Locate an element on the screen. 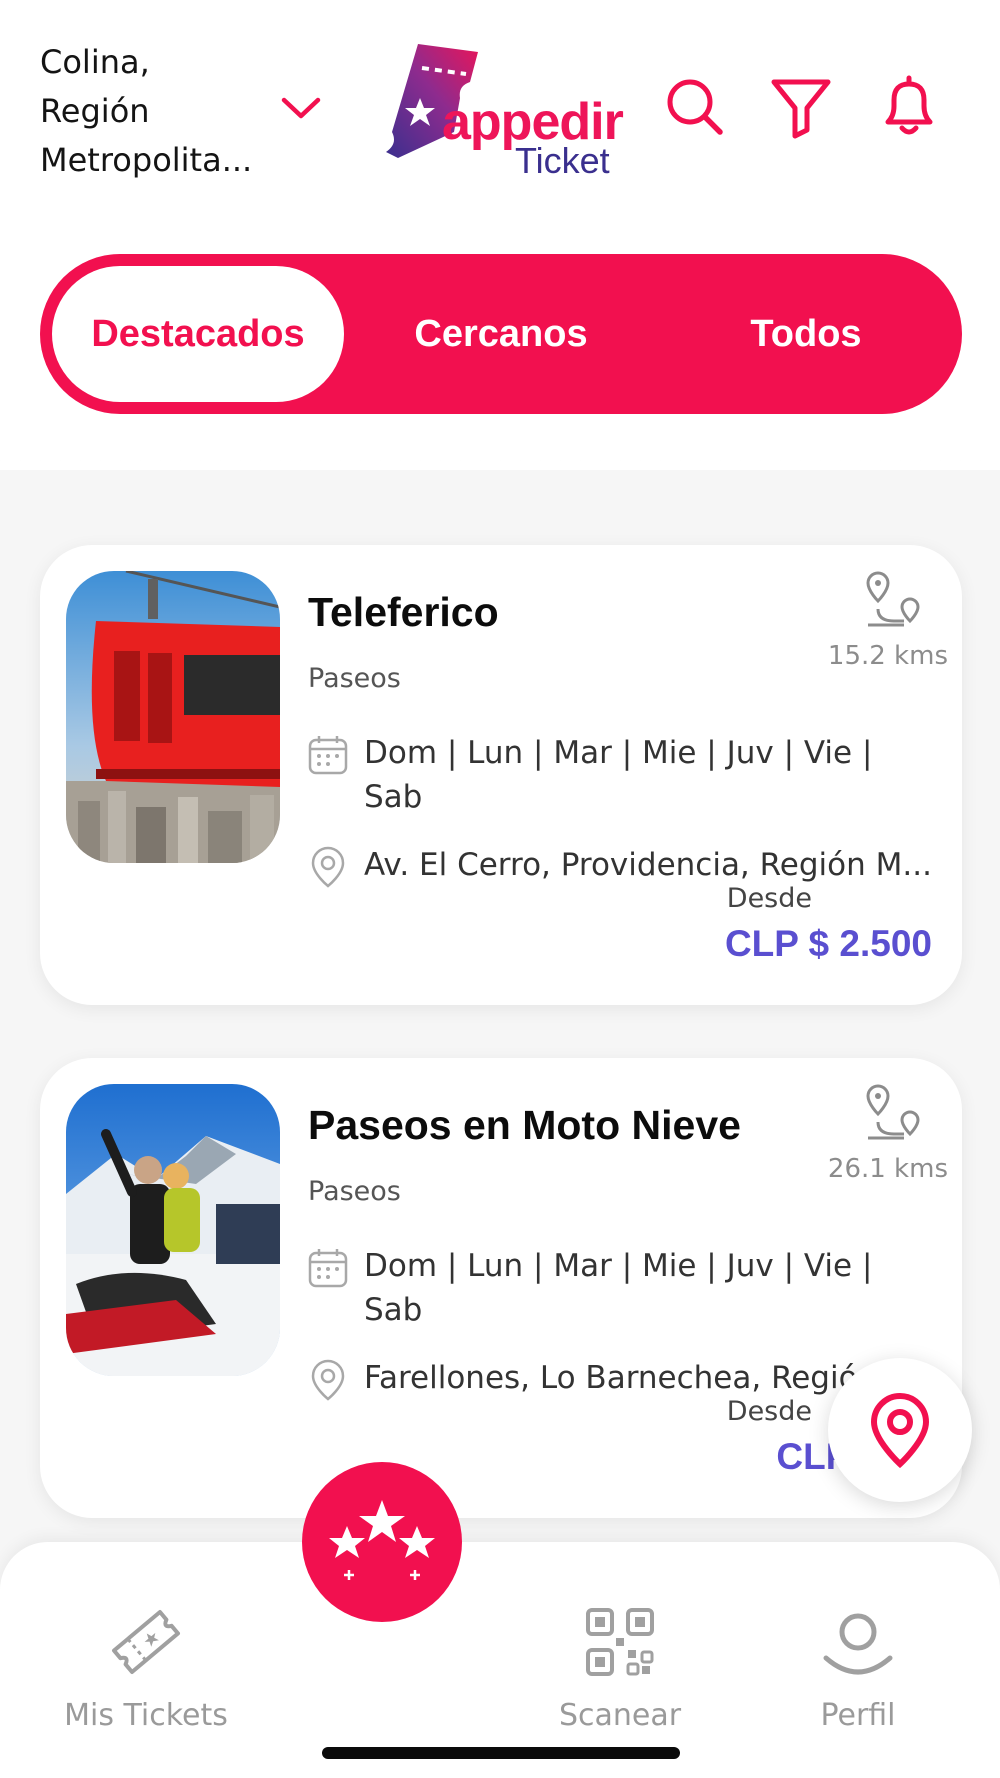  event-title: Paseos en Moto Nieve is located at coordinates (524, 1125).